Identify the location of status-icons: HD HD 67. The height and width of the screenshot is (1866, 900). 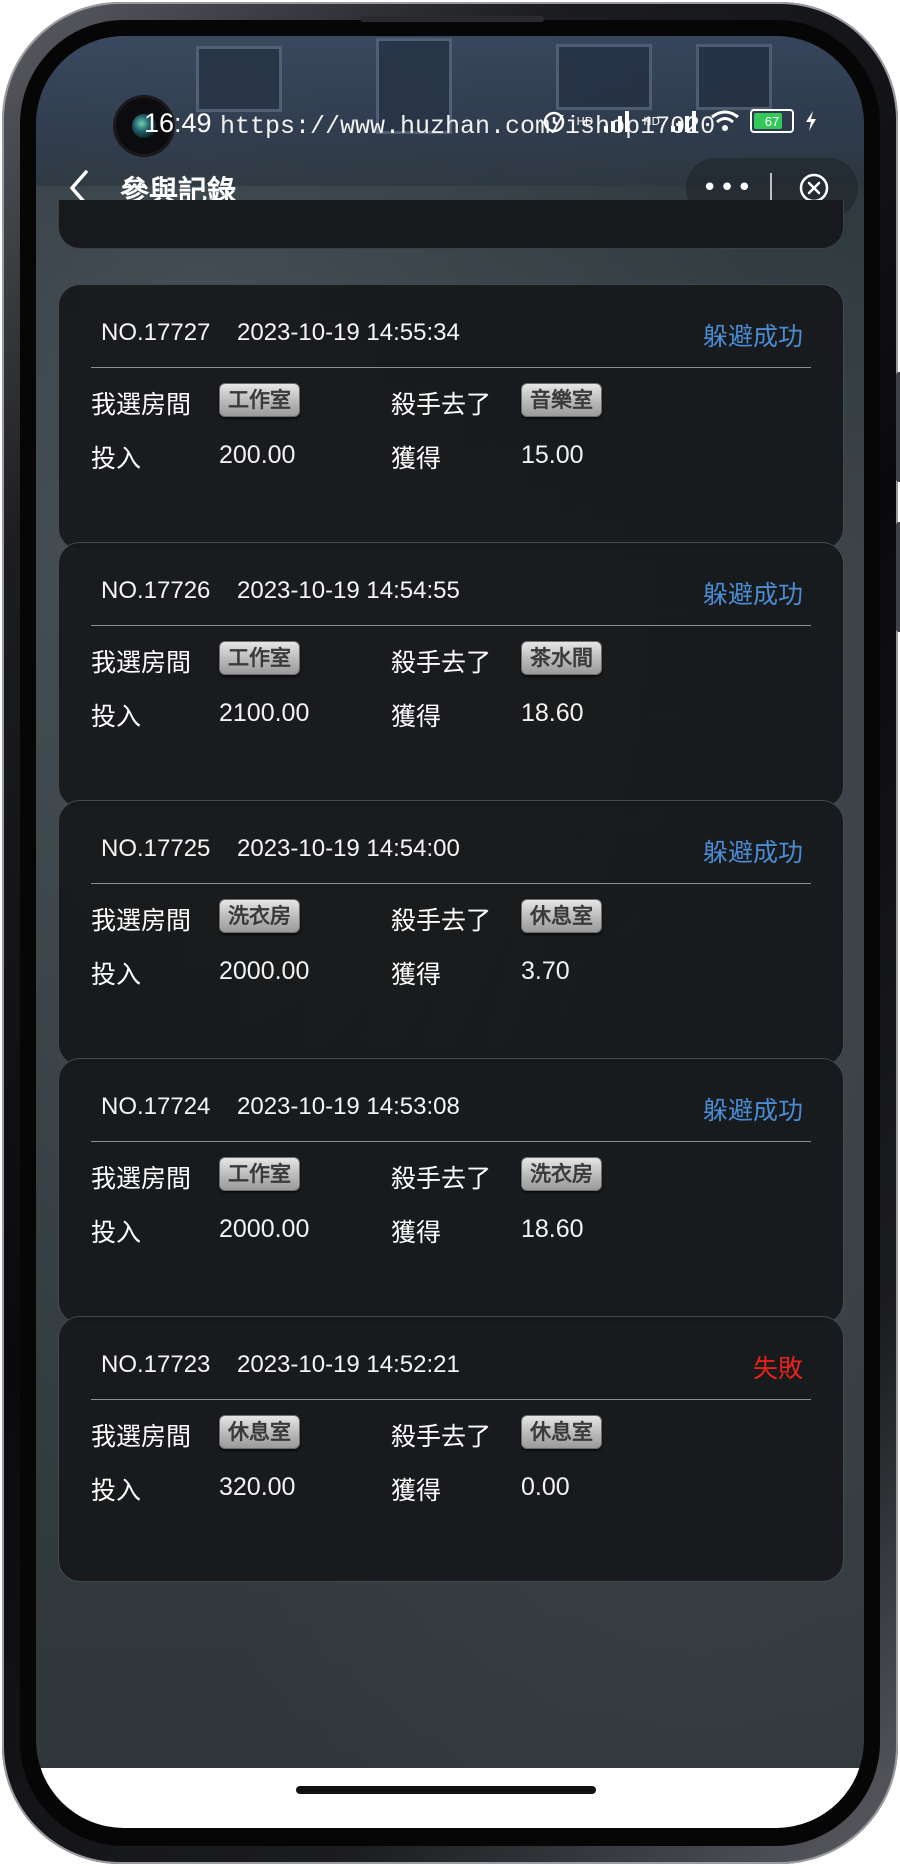
(680, 121).